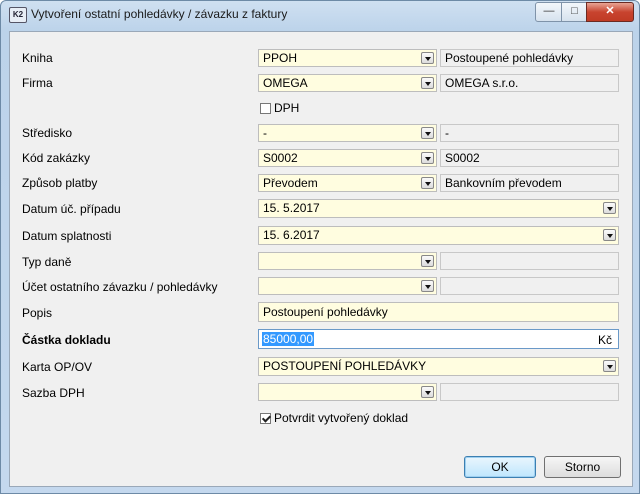 Image resolution: width=640 pixels, height=494 pixels. What do you see at coordinates (265, 418) in the screenshot?
I see `checkmark-icon` at bounding box center [265, 418].